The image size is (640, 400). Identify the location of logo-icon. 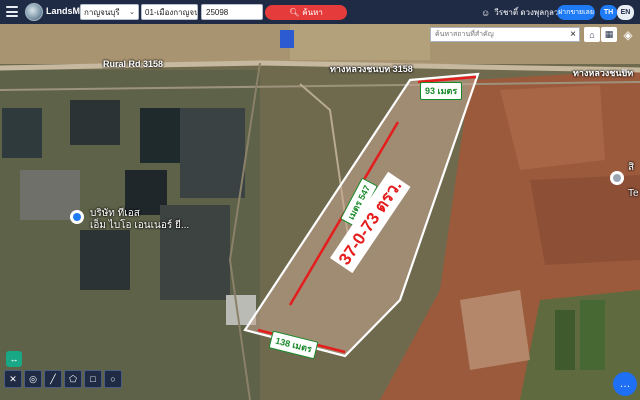
(34, 12).